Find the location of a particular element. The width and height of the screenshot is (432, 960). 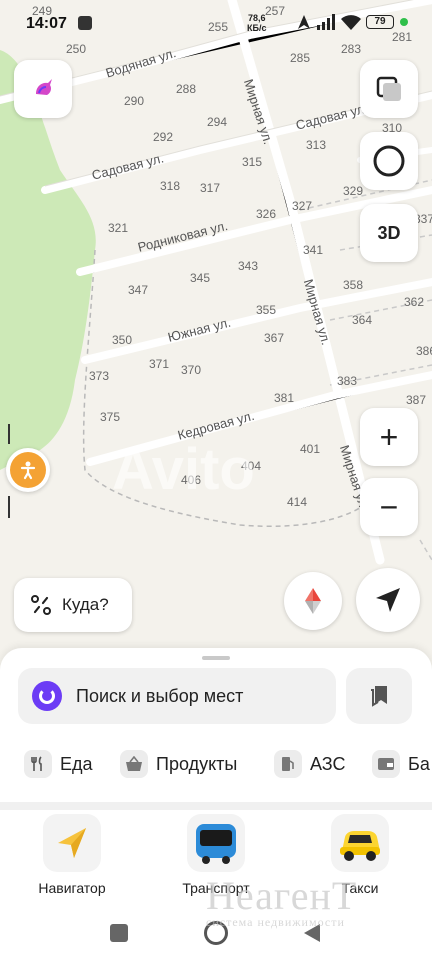

taxi-icon is located at coordinates (360, 843).